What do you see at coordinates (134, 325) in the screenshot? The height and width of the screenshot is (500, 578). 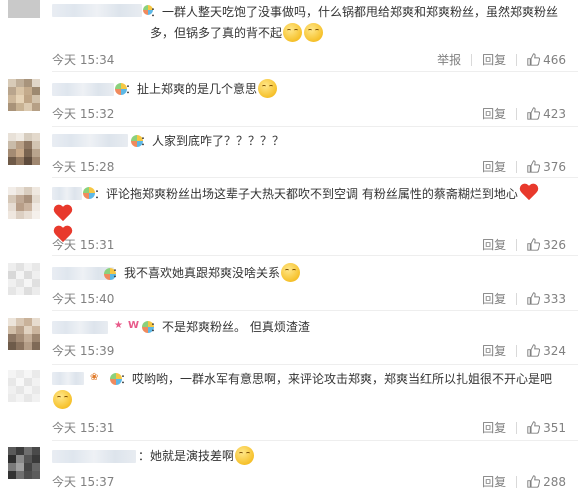 I see `vip-badge-icon: W` at bounding box center [134, 325].